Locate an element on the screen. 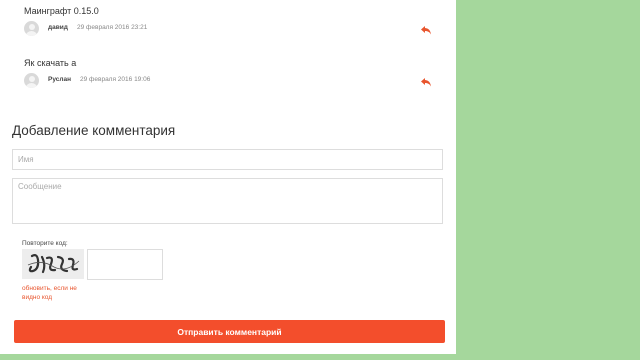  comment-text: Як скачать а is located at coordinates (50, 63).